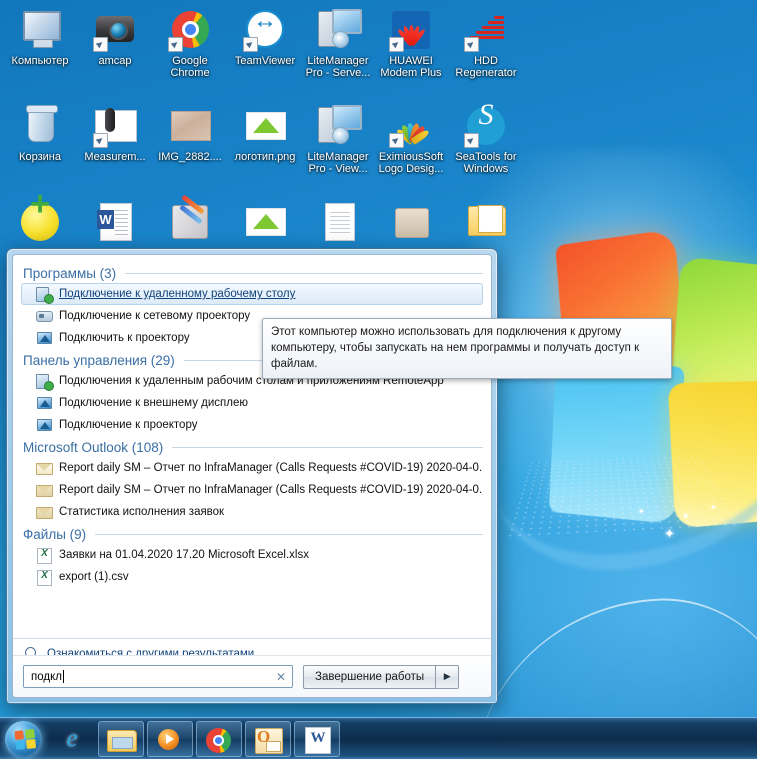 The image size is (757, 759). I want to click on desktop-icon-computer: Компьютер, so click(40, 37).